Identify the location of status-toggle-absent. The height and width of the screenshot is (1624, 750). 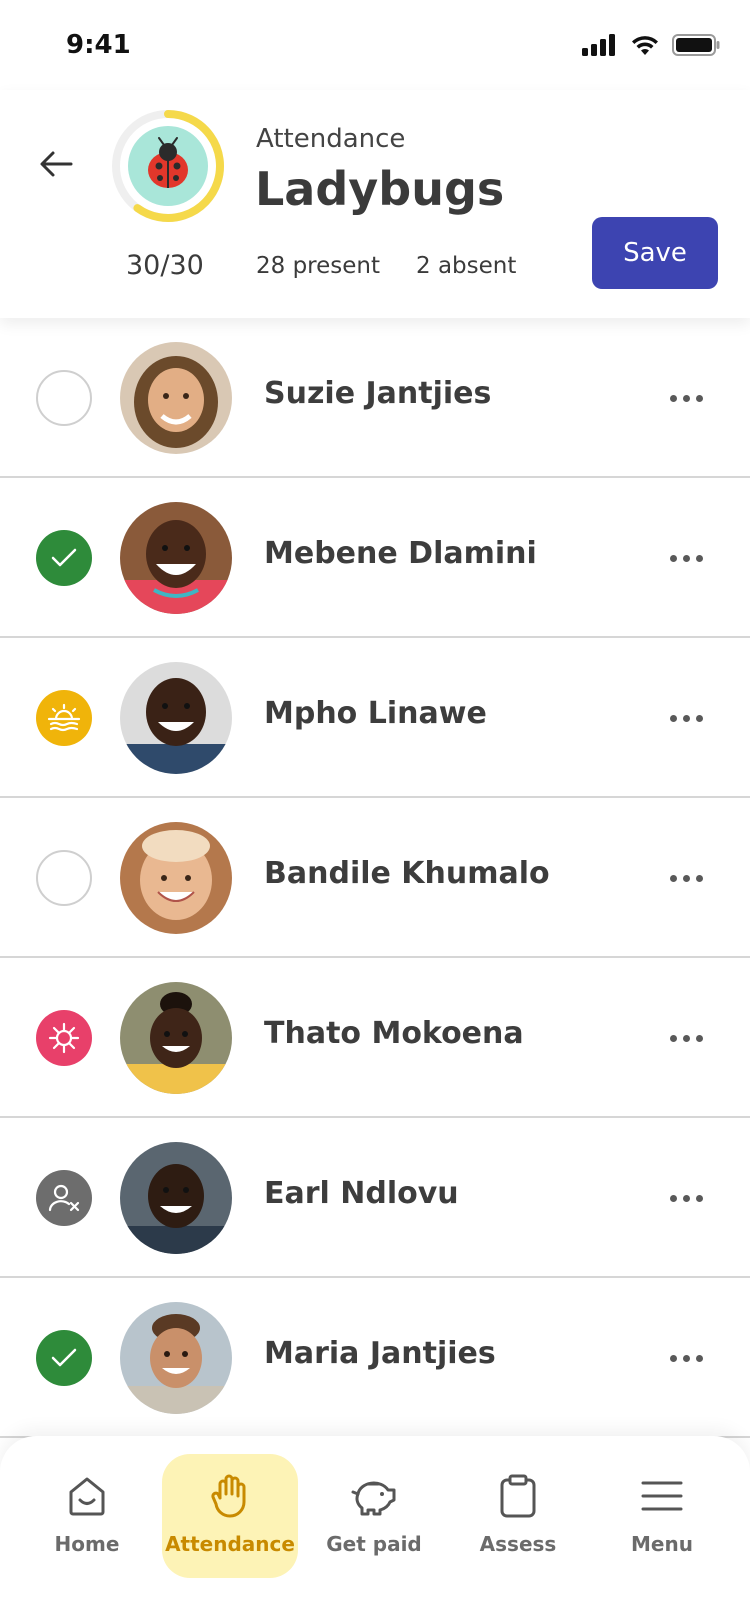
(64, 1198).